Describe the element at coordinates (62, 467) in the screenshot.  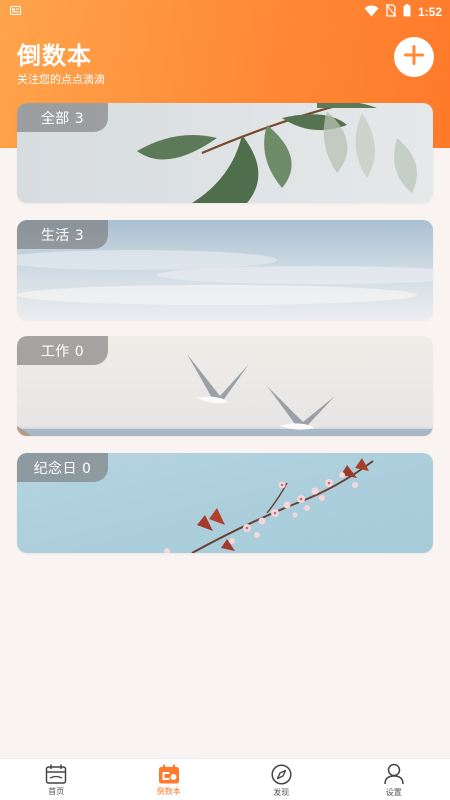
I see `category-label: 纪念日 0` at that location.